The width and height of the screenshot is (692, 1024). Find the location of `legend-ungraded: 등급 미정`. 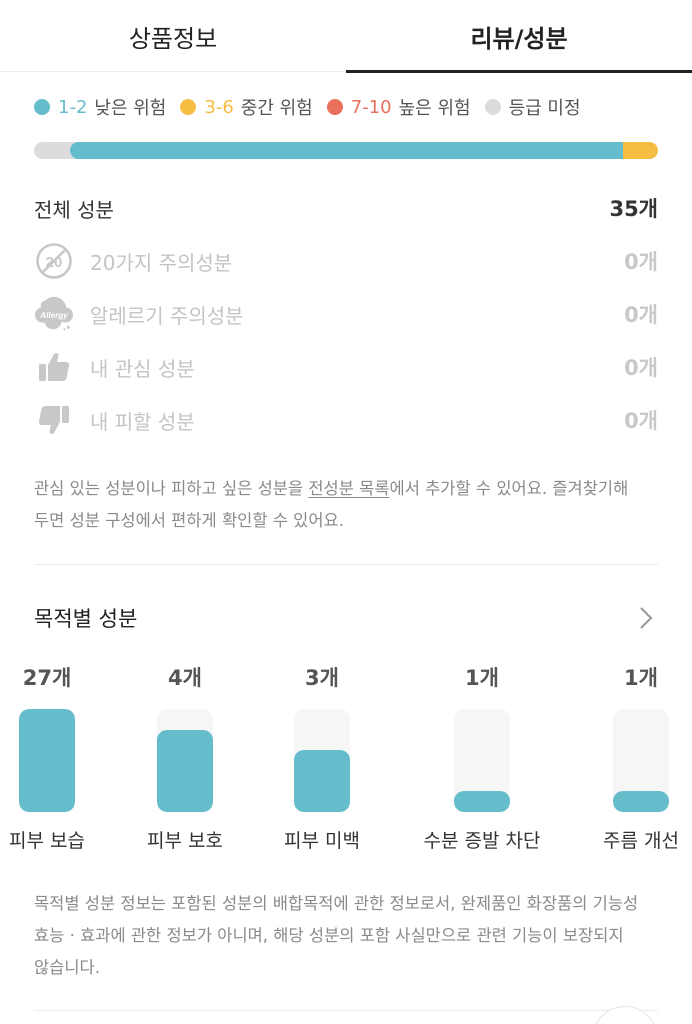

legend-ungraded: 등급 미정 is located at coordinates (532, 107).